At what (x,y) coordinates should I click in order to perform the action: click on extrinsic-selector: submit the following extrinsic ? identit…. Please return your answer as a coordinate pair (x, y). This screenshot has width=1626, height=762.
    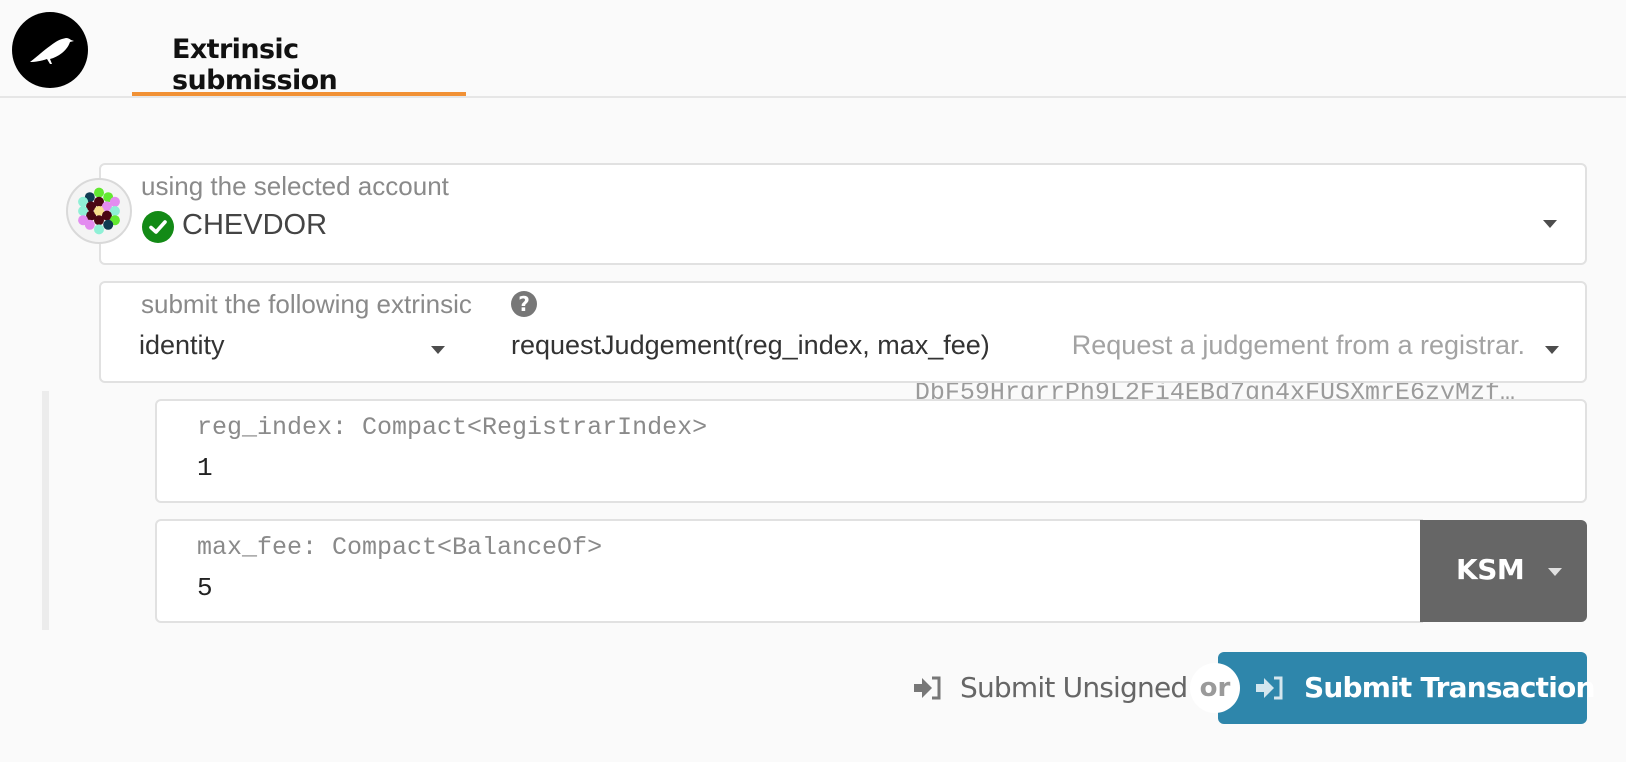
    Looking at the image, I should click on (843, 332).